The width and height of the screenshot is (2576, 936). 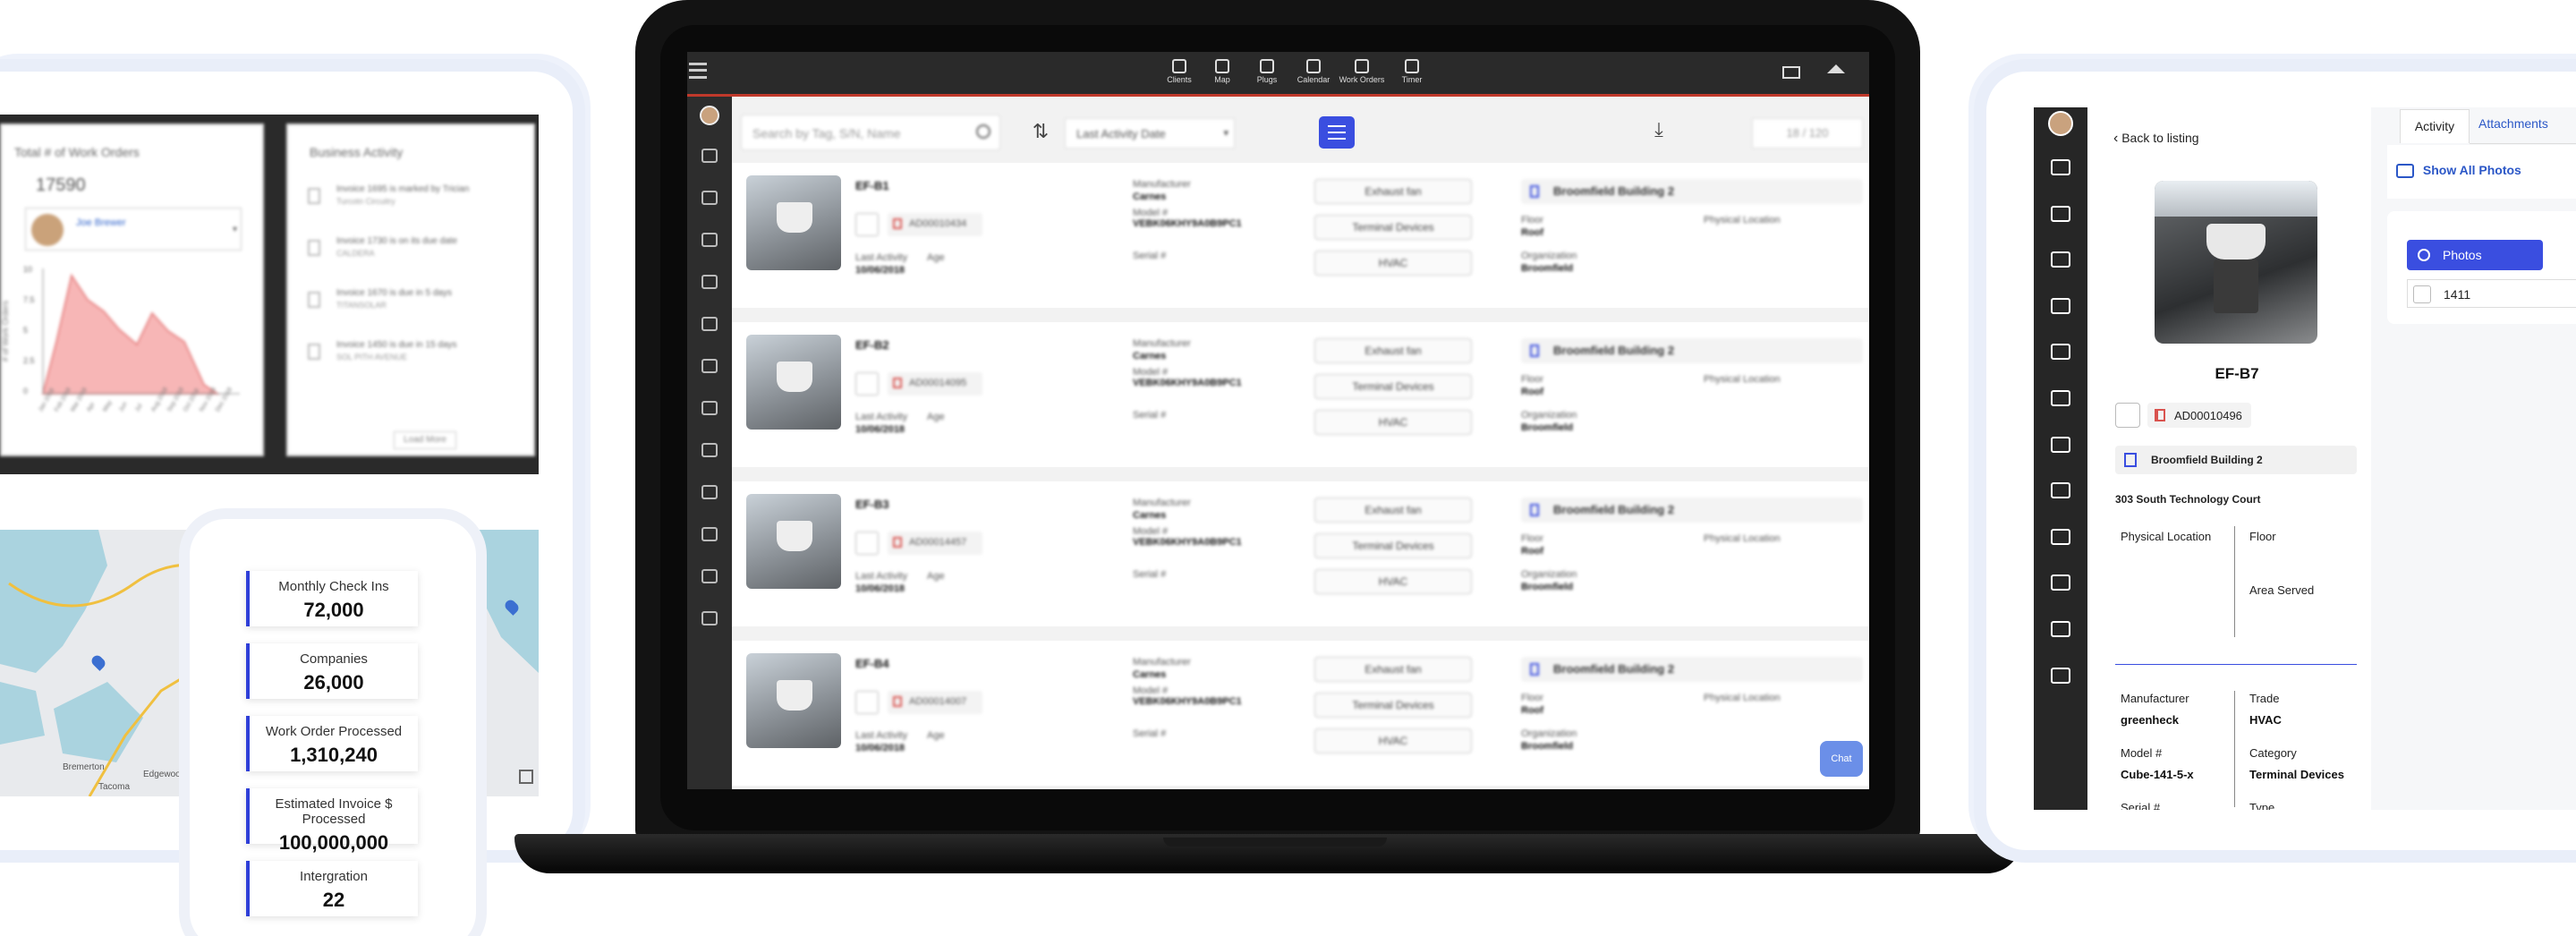 I want to click on nav-item-plugs: Plugs, so click(x=1267, y=70).